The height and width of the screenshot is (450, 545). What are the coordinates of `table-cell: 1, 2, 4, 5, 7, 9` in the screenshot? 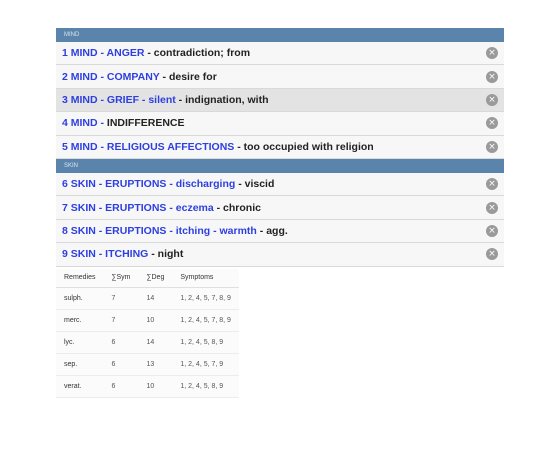 It's located at (205, 364).